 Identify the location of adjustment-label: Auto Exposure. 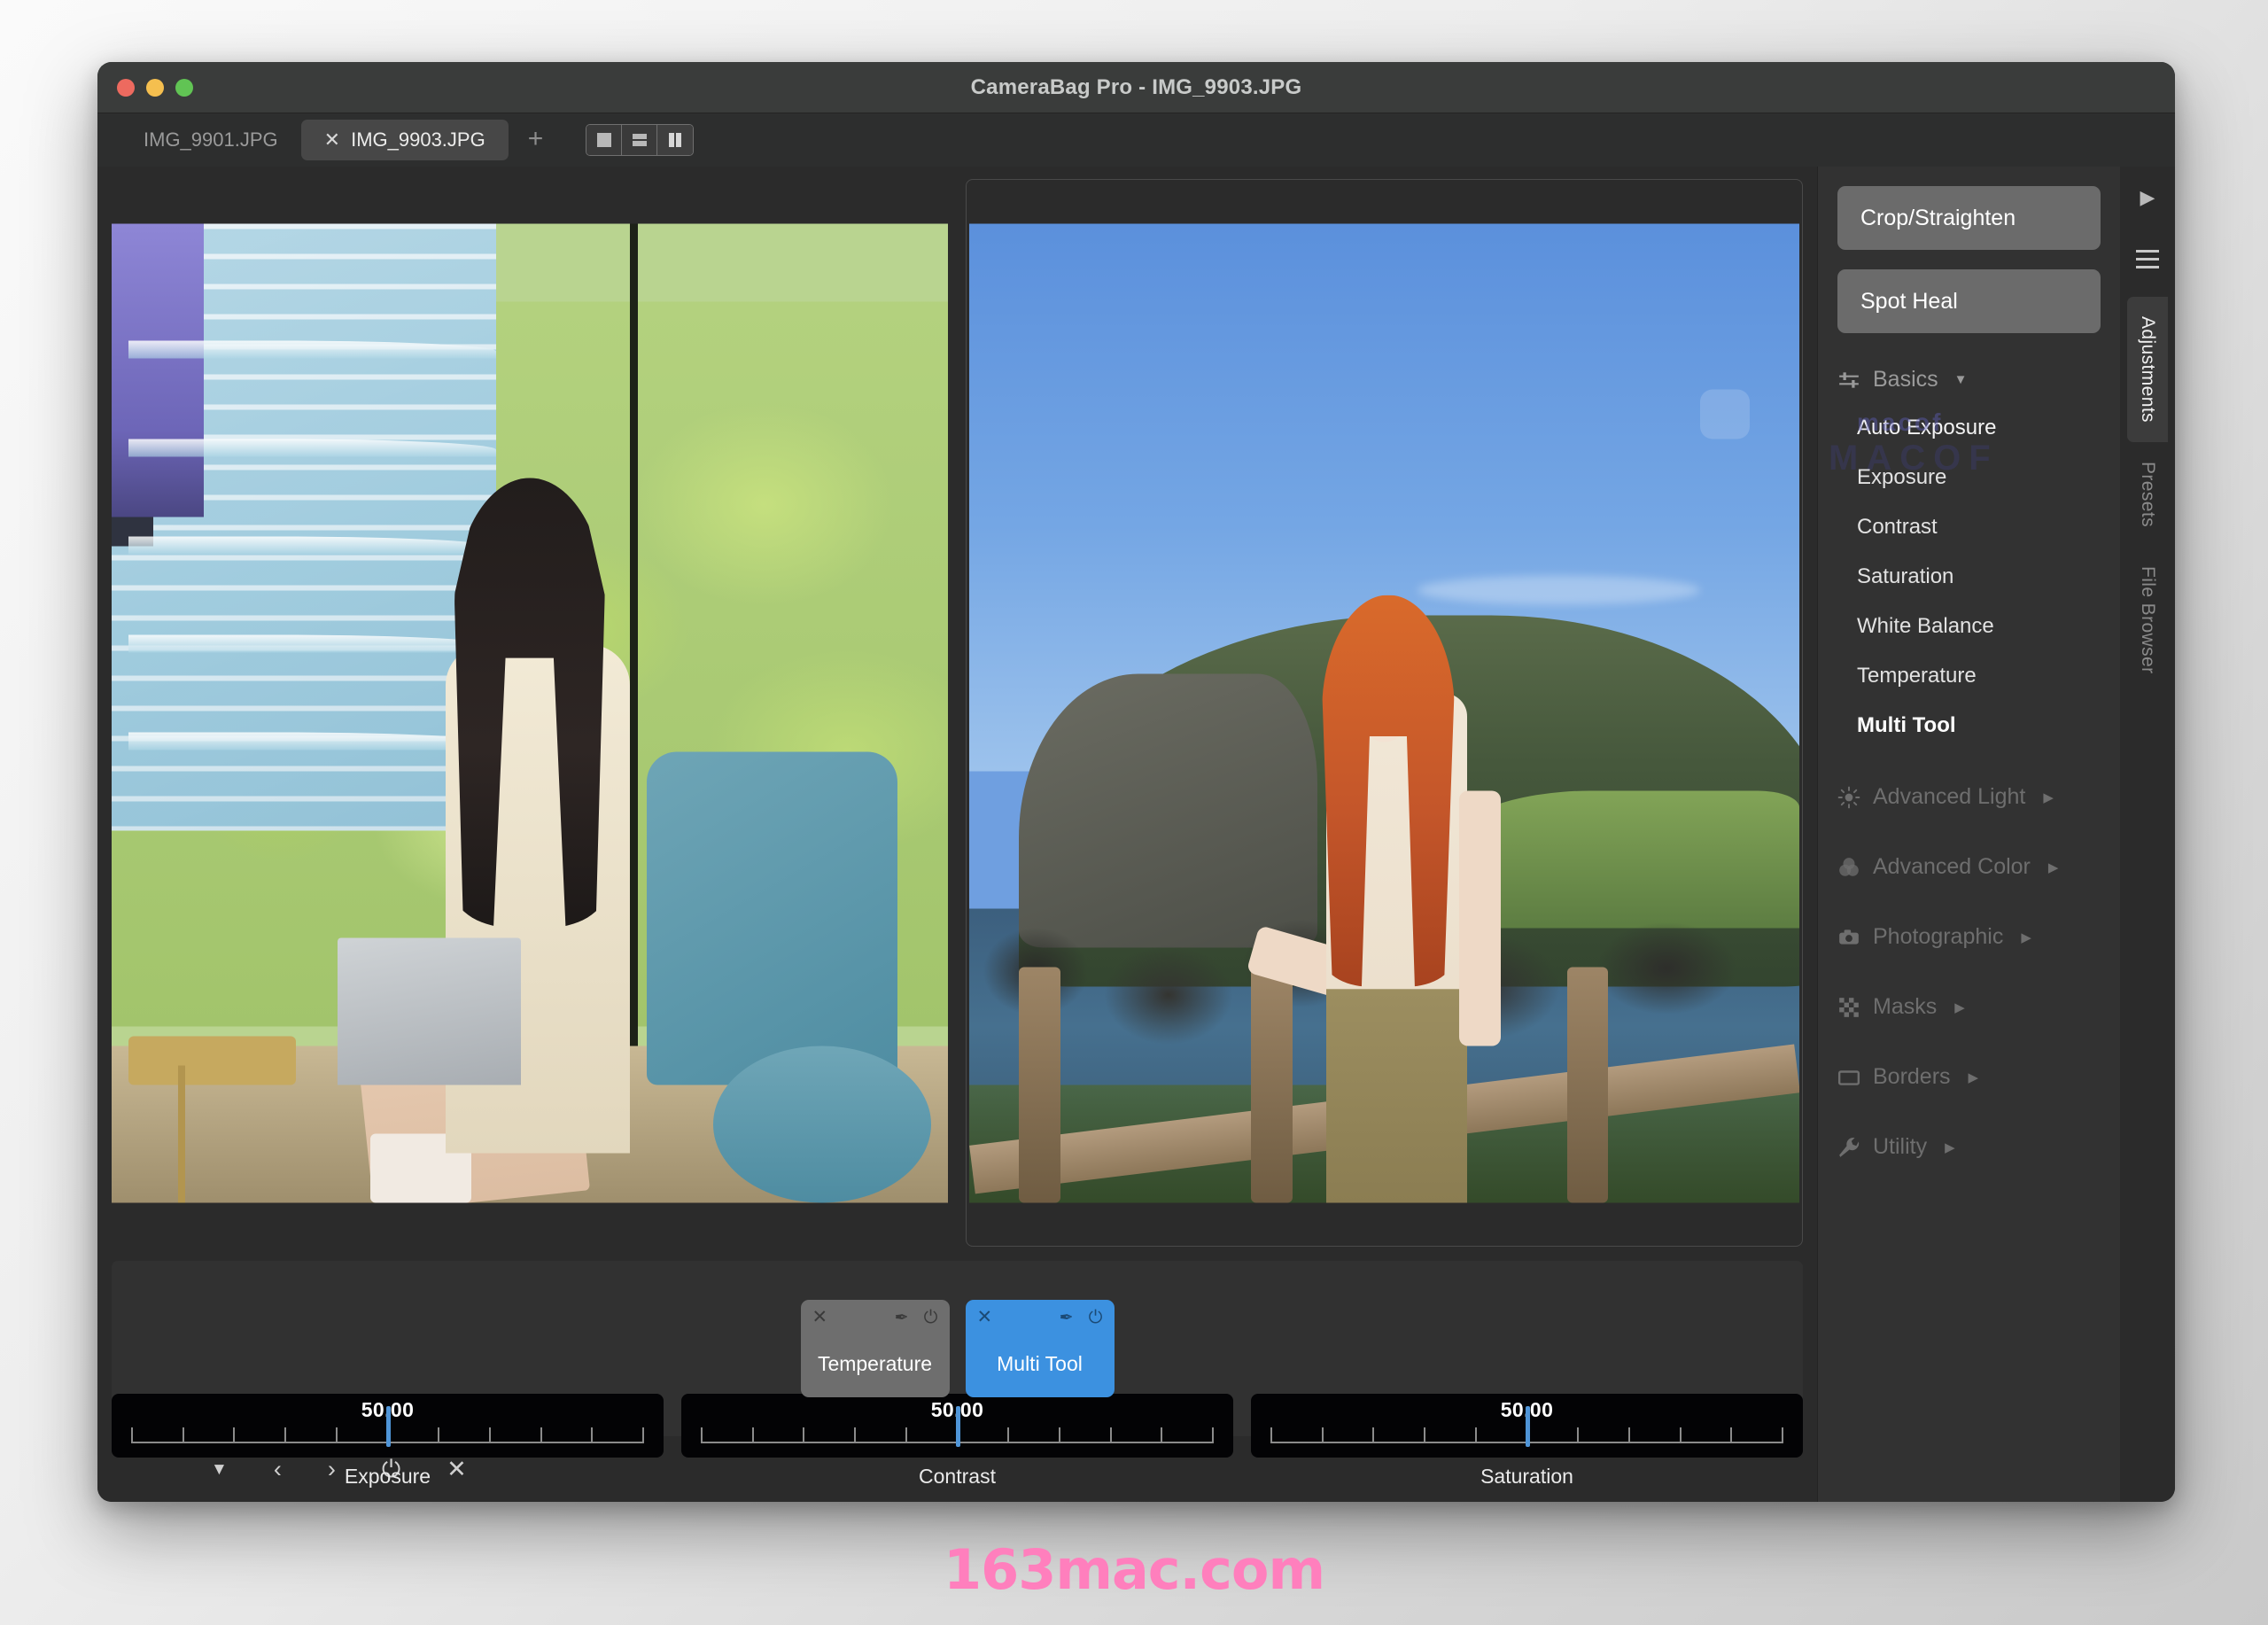
(1927, 427).